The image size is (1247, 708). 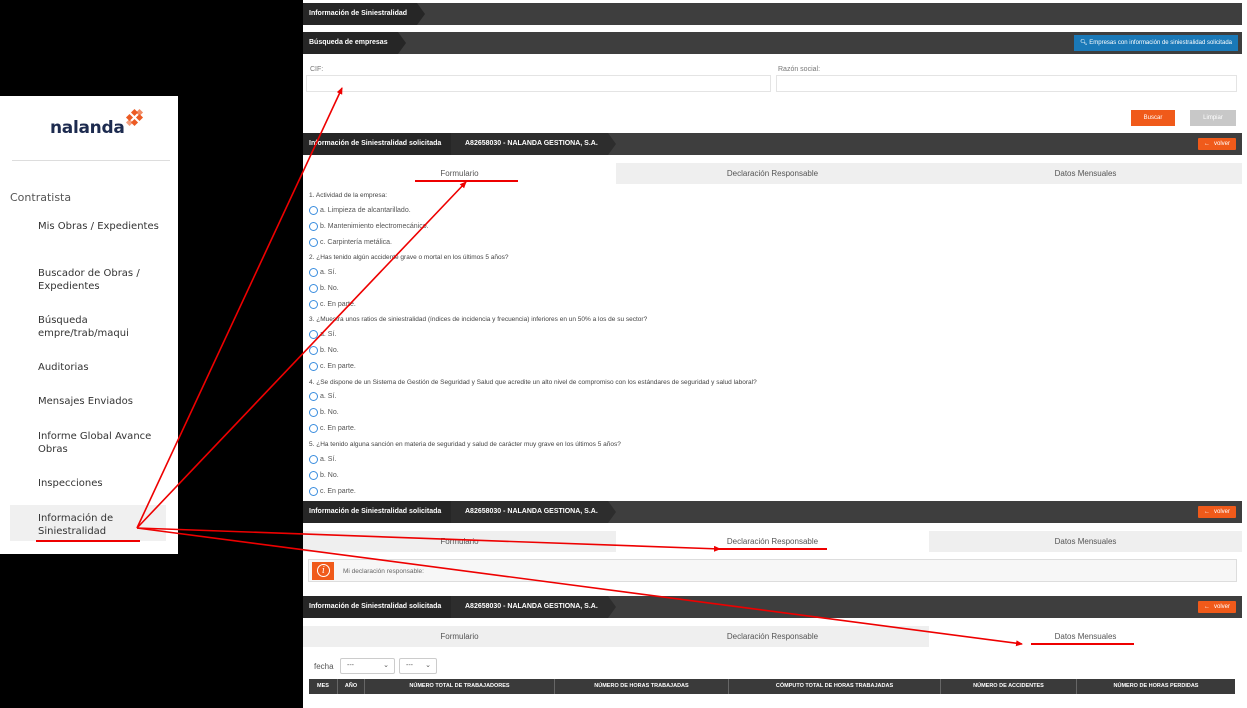 I want to click on table-header-cell: MES, so click(x=323, y=686).